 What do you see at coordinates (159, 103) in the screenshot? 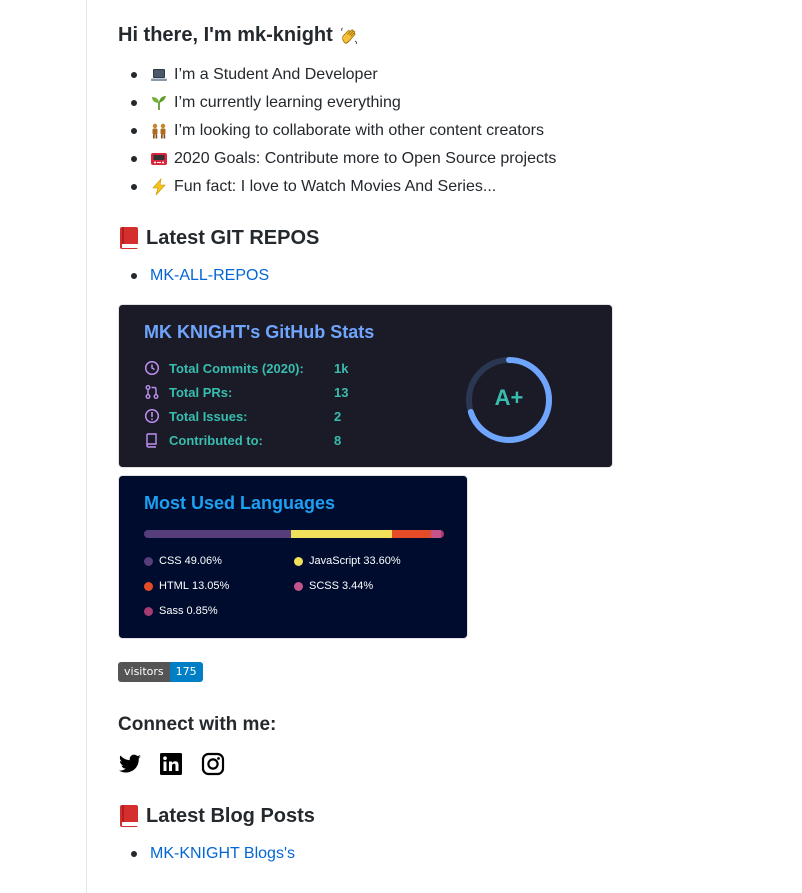
I see `seedling-icon` at bounding box center [159, 103].